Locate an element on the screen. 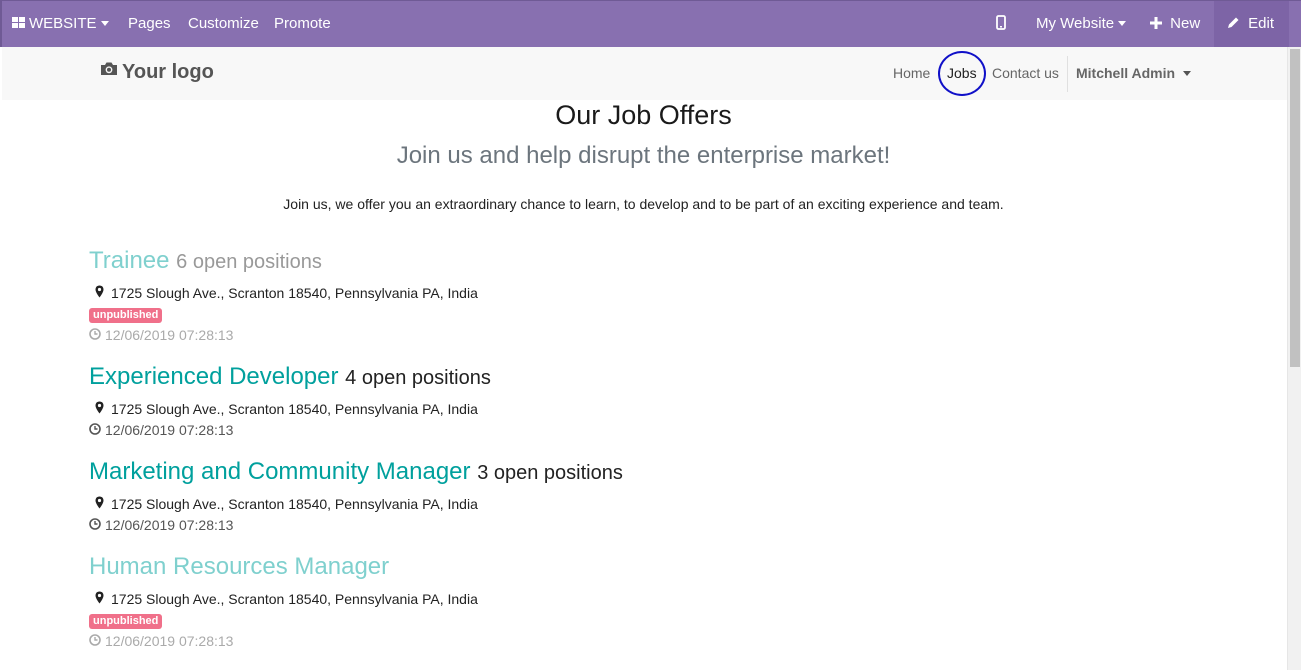  scrollbar-thumb is located at coordinates (1295, 208).